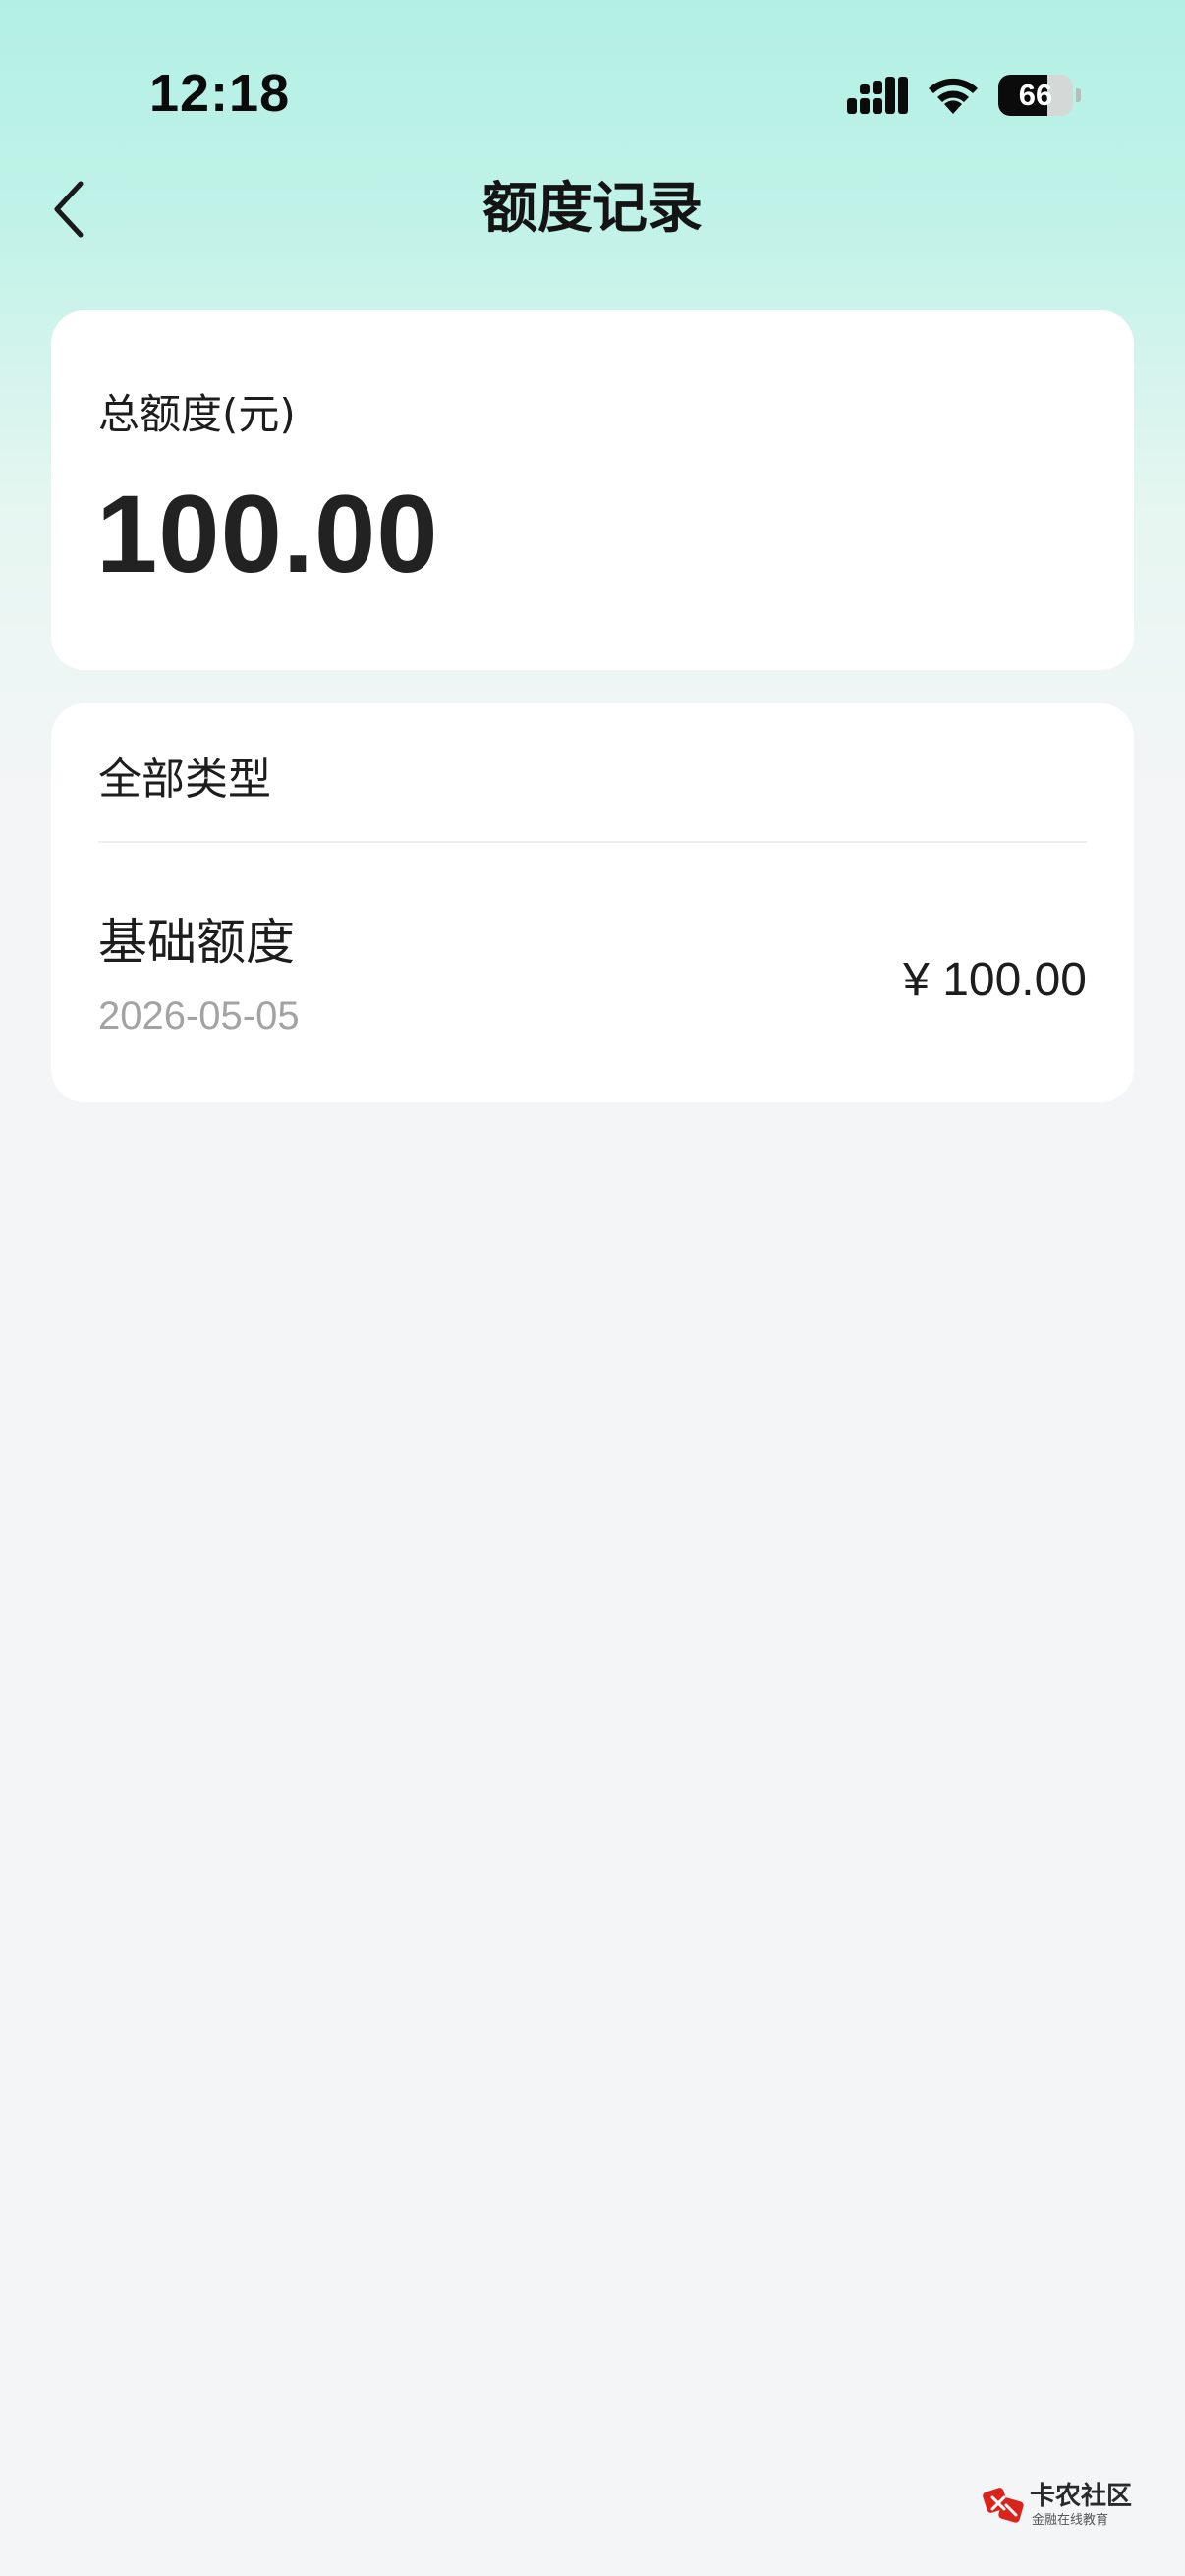 This screenshot has height=2576, width=1185. What do you see at coordinates (197, 942) in the screenshot?
I see `record-title: 基础额度` at bounding box center [197, 942].